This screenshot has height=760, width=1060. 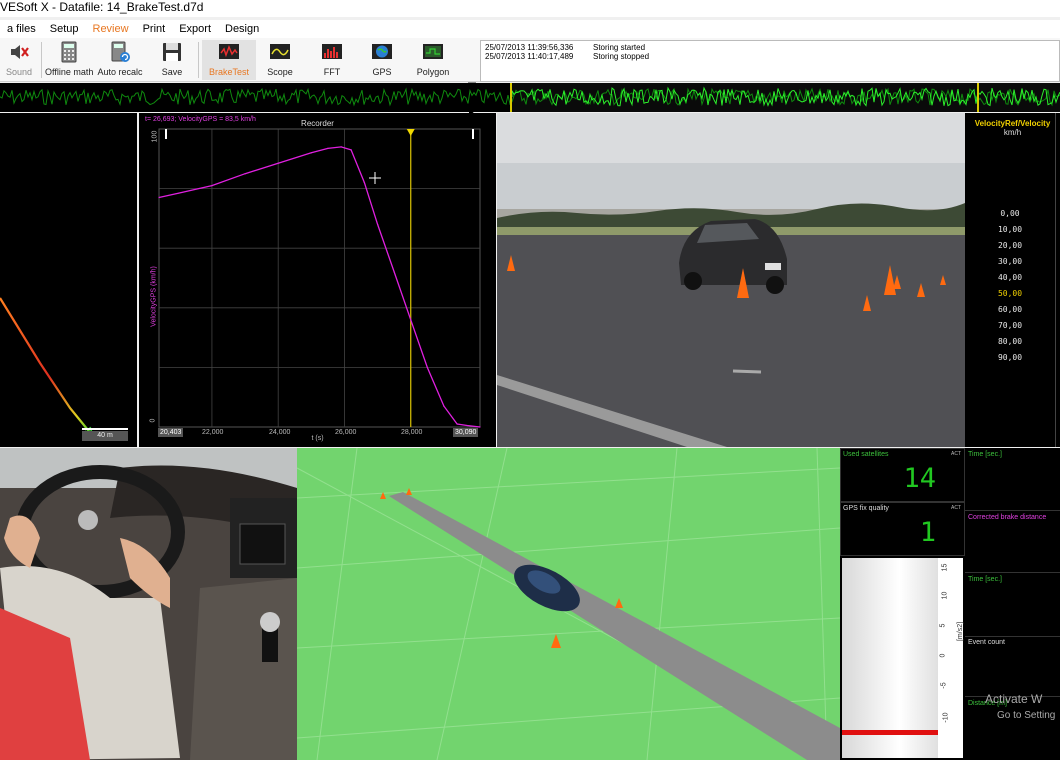 I want to click on speaker-muted-icon, so click(x=20, y=52).